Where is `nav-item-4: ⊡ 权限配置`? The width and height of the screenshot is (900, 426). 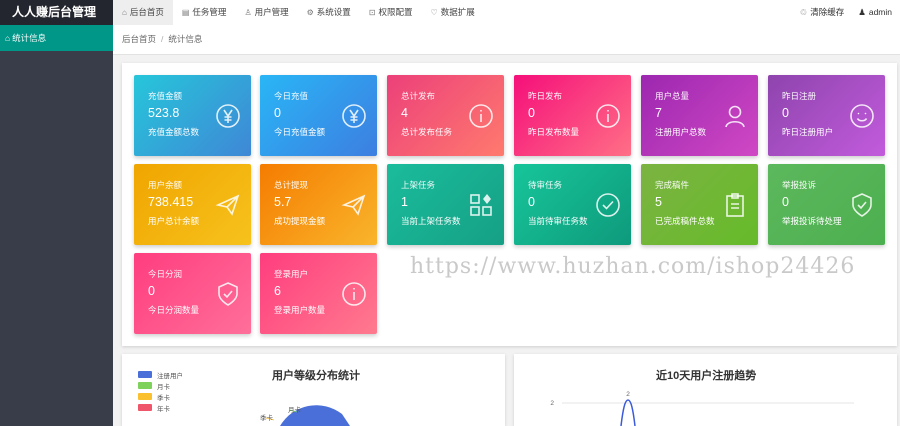 nav-item-4: ⊡ 权限配置 is located at coordinates (391, 12).